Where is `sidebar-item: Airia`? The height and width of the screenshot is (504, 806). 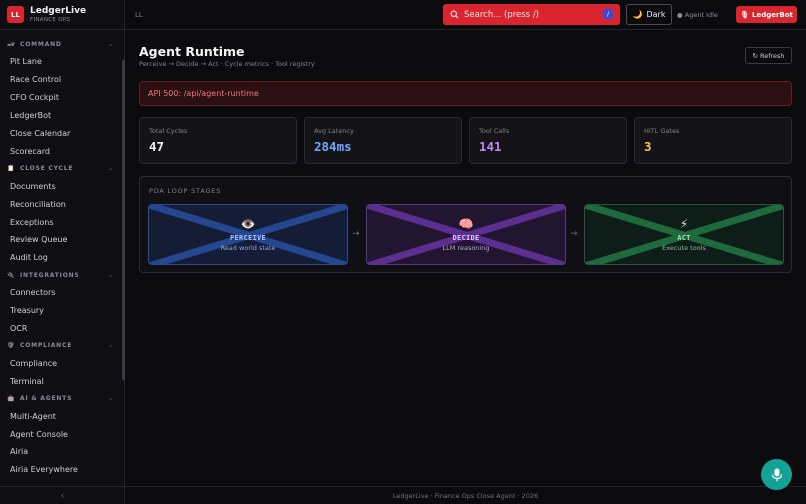
sidebar-item: Airia is located at coordinates (61, 452).